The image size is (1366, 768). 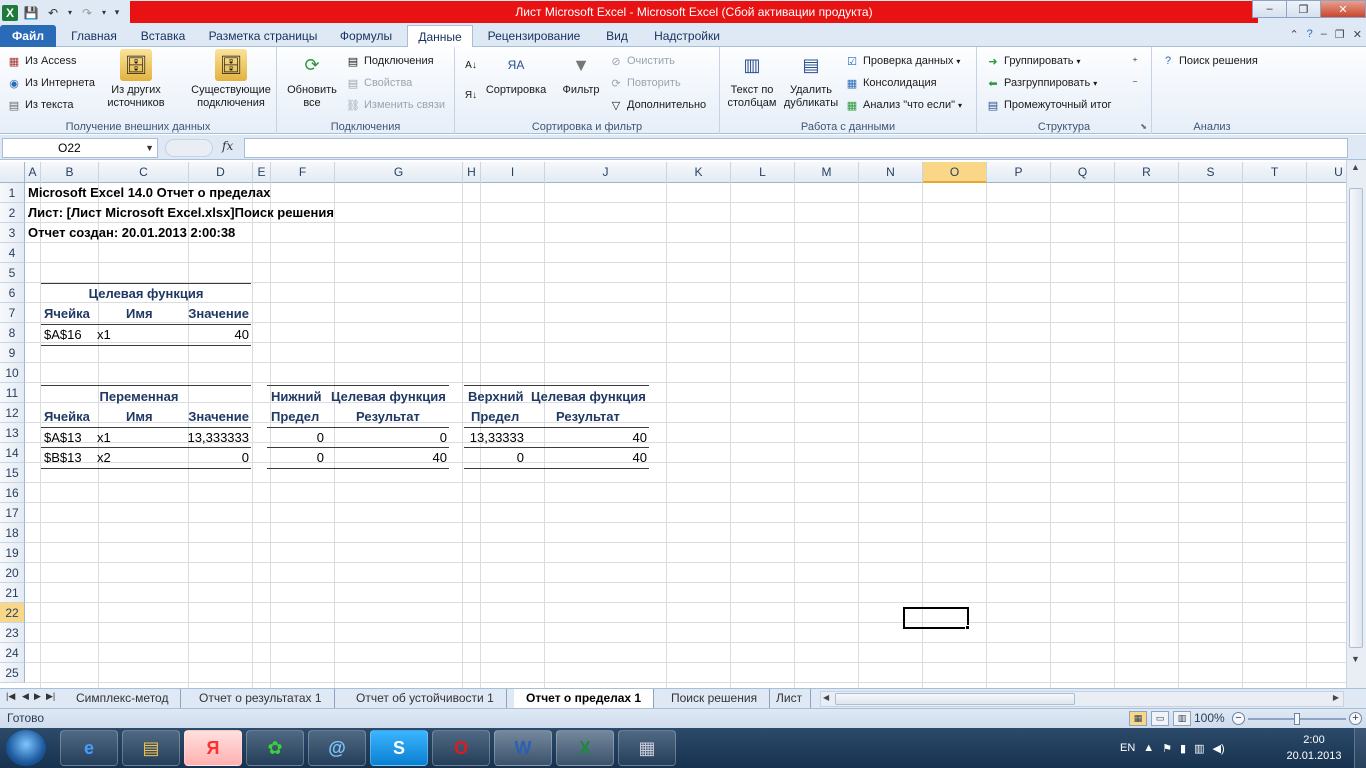 I want to click on yandex-icon: Я, so click(x=213, y=748).